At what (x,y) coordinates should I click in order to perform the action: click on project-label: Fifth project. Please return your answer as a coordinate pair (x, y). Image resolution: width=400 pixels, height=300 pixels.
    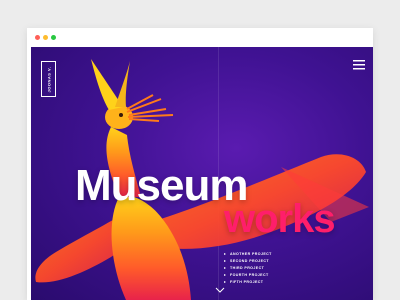
    Looking at the image, I should click on (247, 281).